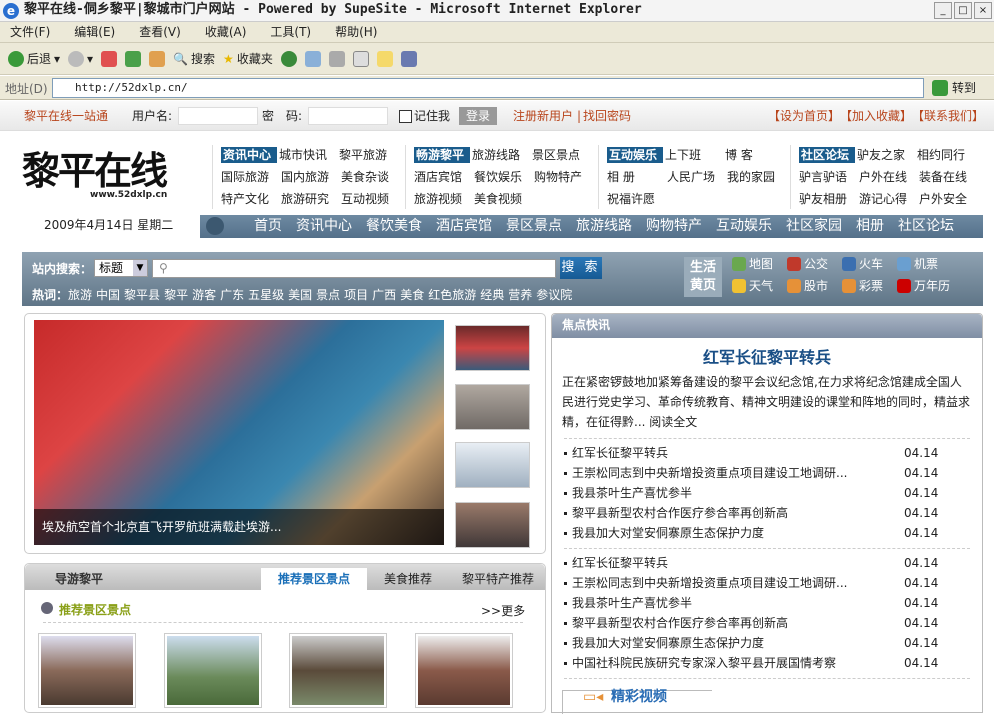 Image resolution: width=994 pixels, height=714 pixels. Describe the element at coordinates (767, 453) in the screenshot. I see `news-item: 红军长征黎平转兵 04.14` at that location.